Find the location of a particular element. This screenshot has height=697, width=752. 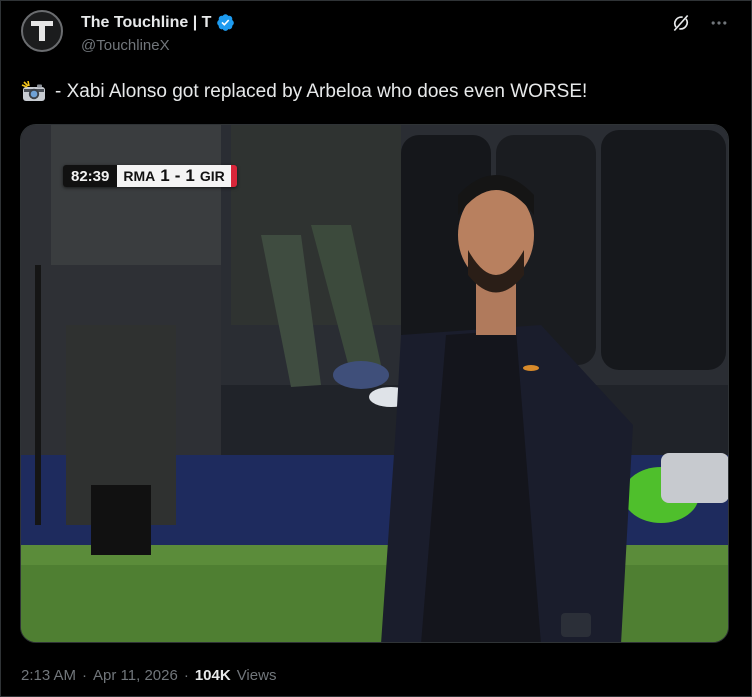

verified-badge-icon is located at coordinates (225, 22).